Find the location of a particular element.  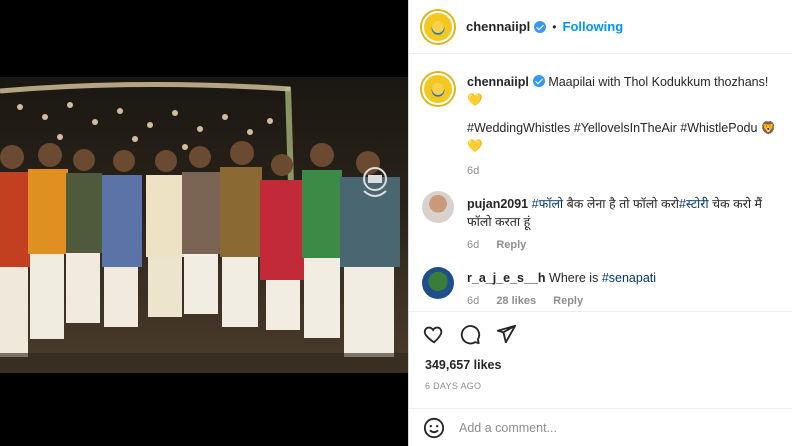

emoji-icon is located at coordinates (434, 428).